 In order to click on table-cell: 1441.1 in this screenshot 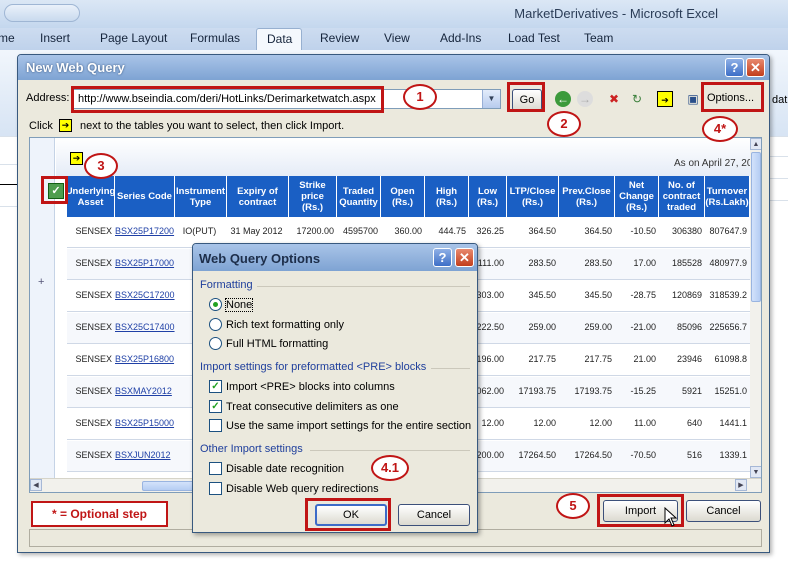, I will do `click(733, 423)`.